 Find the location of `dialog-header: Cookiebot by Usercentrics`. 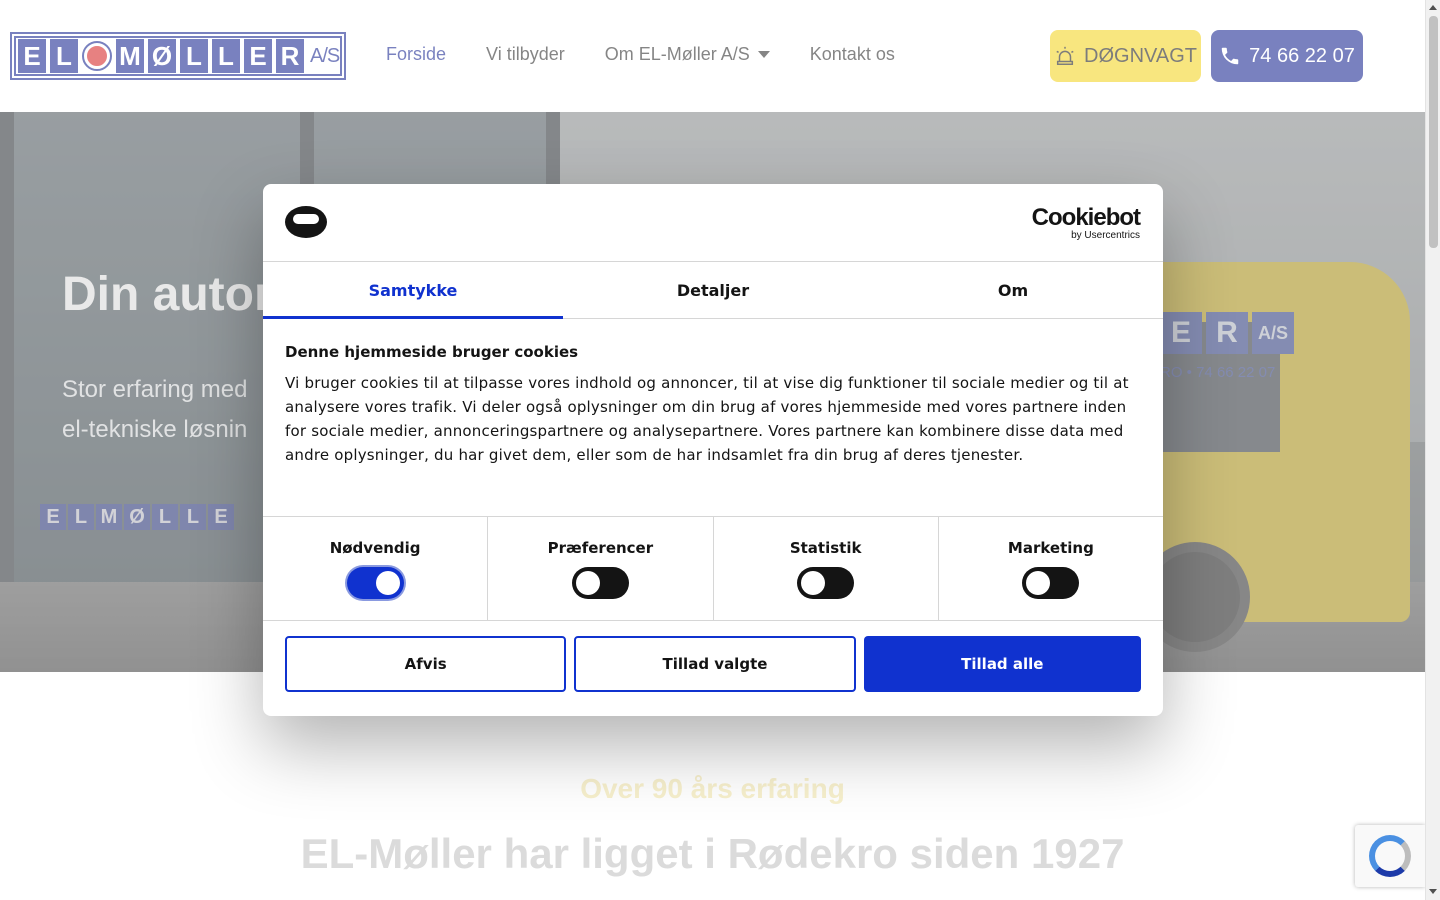

dialog-header: Cookiebot by Usercentrics is located at coordinates (713, 223).